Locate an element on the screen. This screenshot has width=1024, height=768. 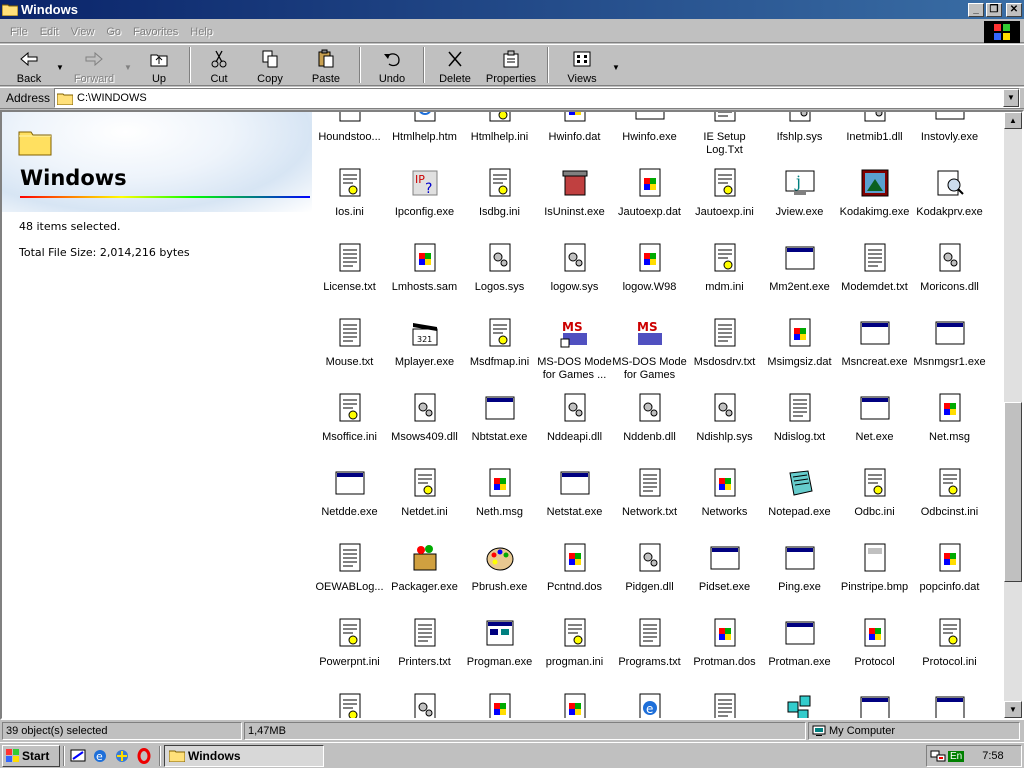
file-item: Ios.ini is located at coordinates (349, 203).